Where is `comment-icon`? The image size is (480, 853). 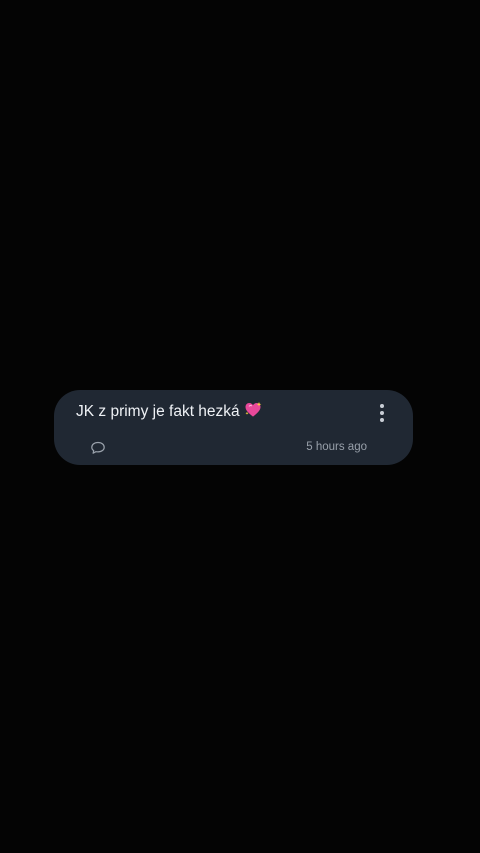 comment-icon is located at coordinates (98, 448).